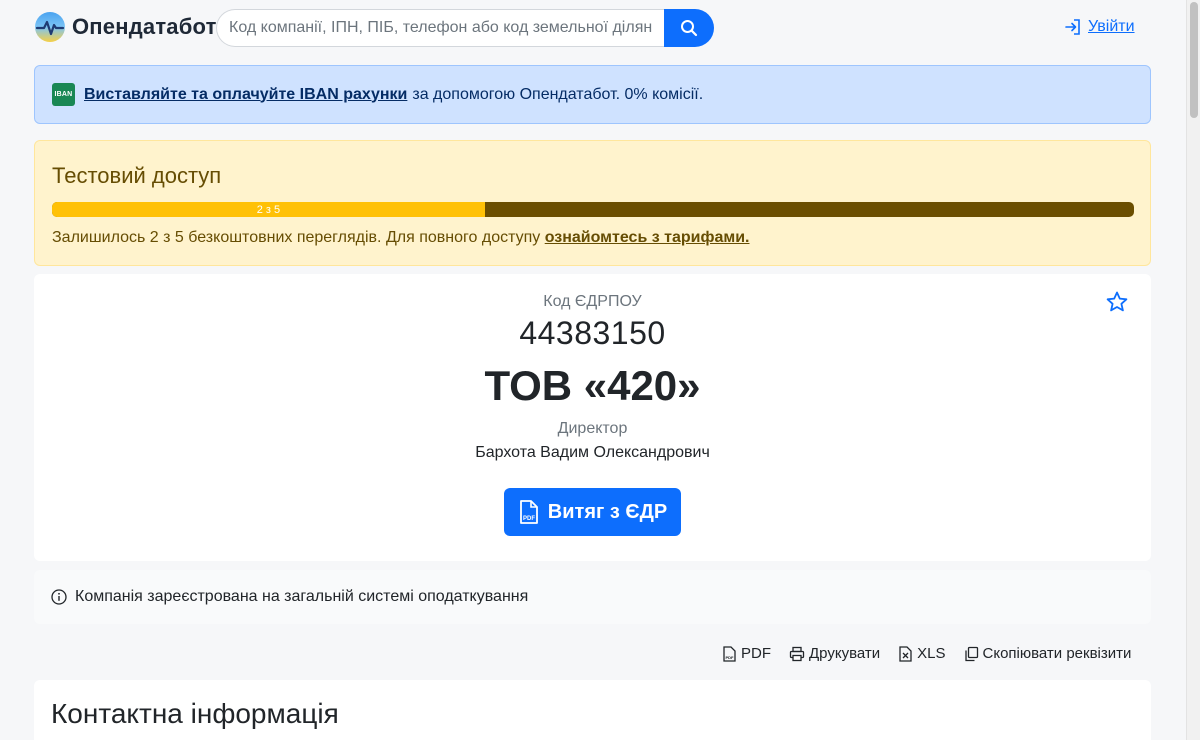  I want to click on edr-extract-label: Витяг з ЄДР, so click(607, 511).